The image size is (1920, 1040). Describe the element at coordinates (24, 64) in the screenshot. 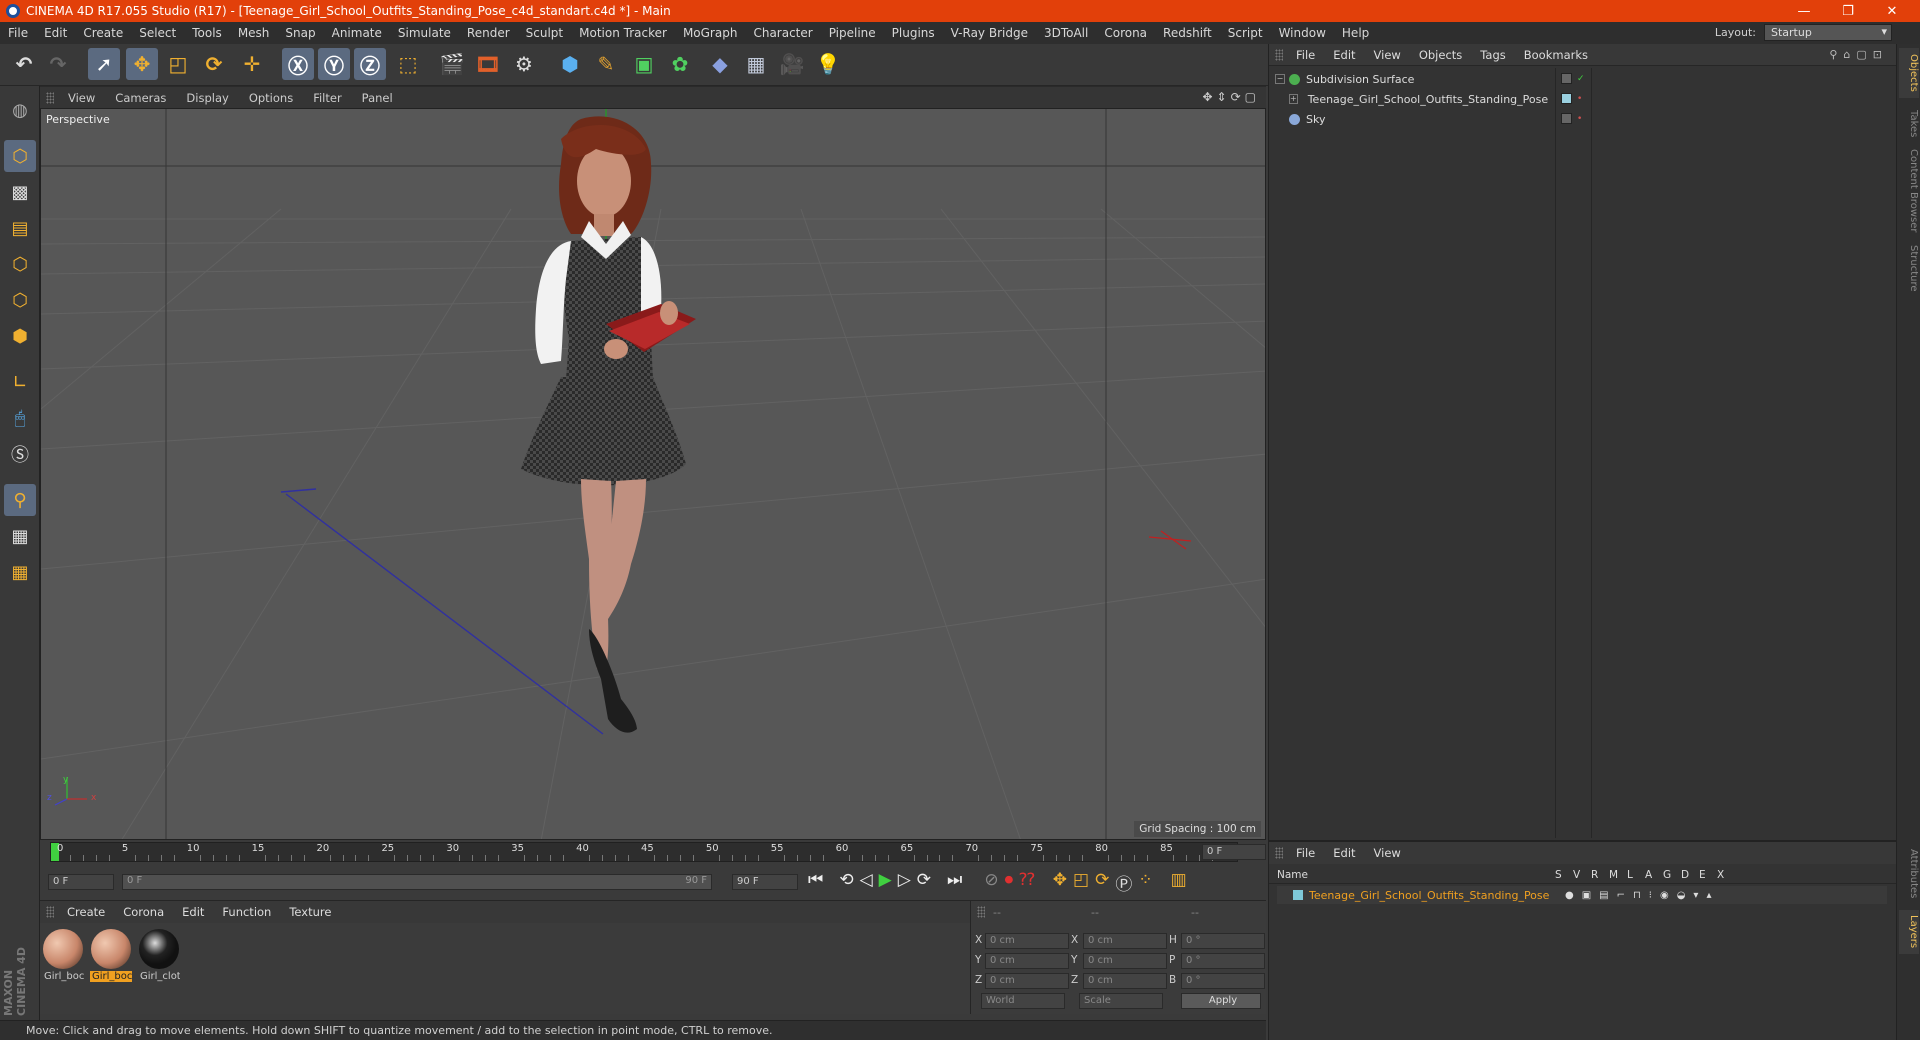

I see `undo-icon: ↶` at that location.